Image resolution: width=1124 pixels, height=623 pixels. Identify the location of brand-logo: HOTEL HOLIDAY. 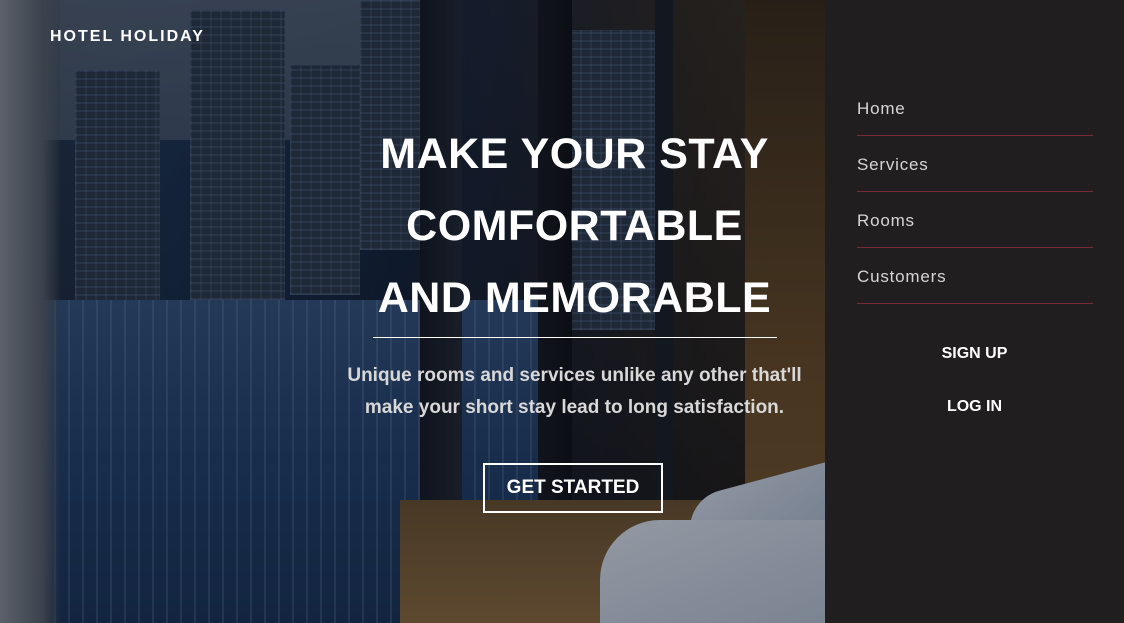
(127, 37).